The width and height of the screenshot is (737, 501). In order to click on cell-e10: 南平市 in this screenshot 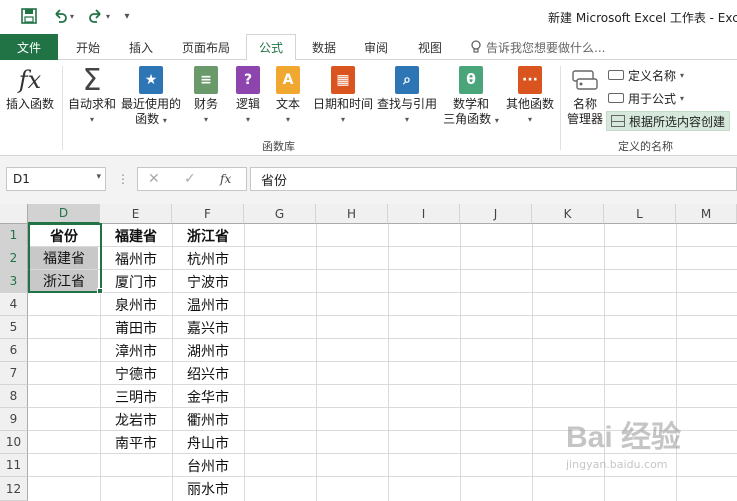, I will do `click(136, 442)`.